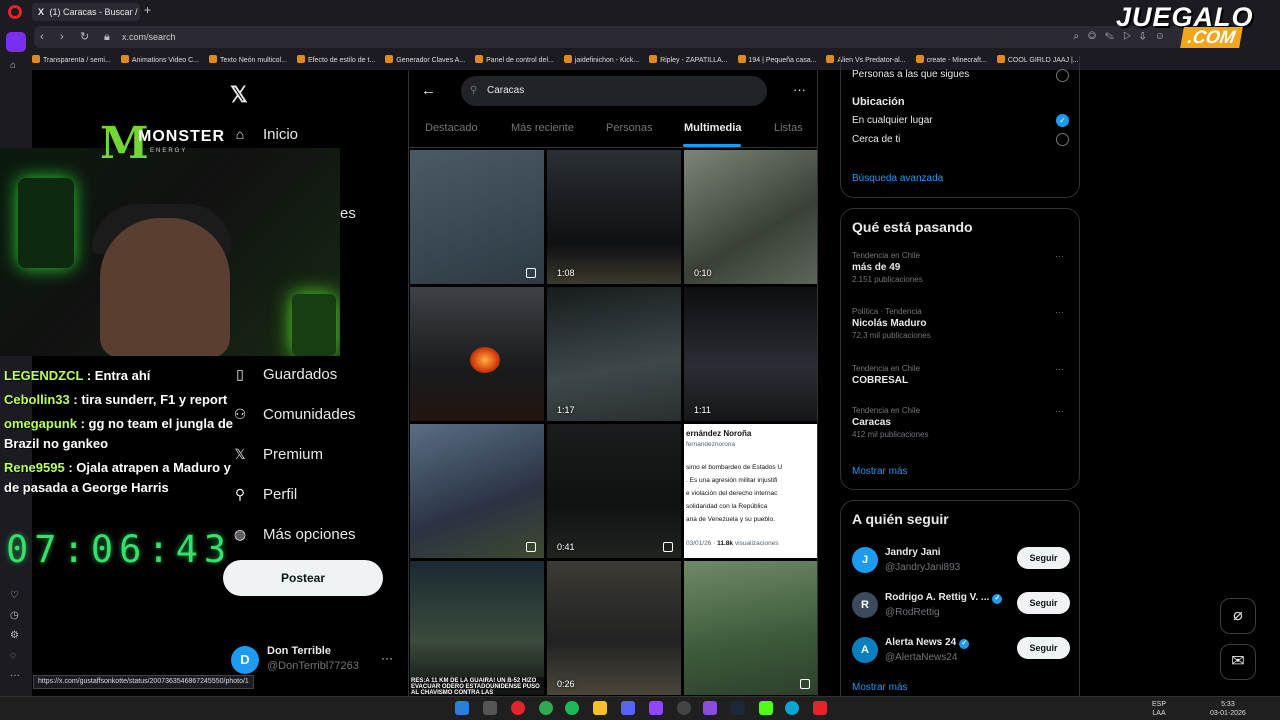 This screenshot has height=720, width=1280. Describe the element at coordinates (293, 534) in the screenshot. I see `nav-item-más-opciones: ◍ Más opciones` at that location.